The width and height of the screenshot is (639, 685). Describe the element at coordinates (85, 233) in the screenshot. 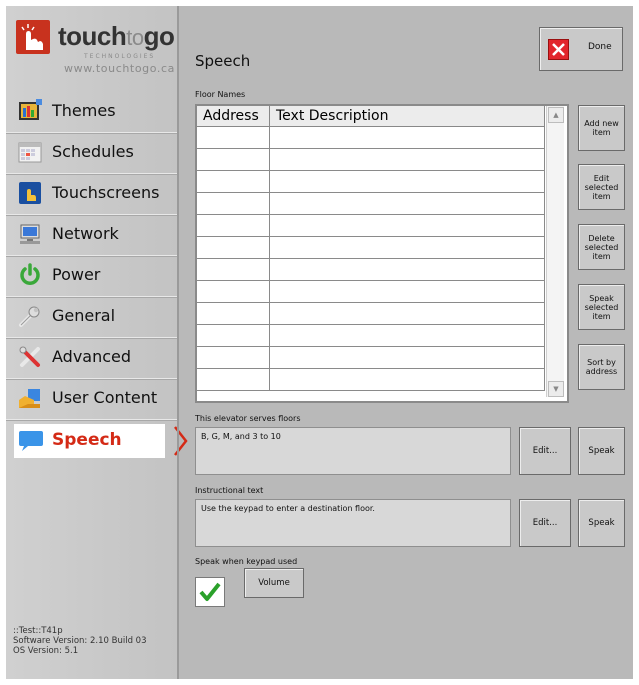

I see `sidebar-item-label: Network` at that location.